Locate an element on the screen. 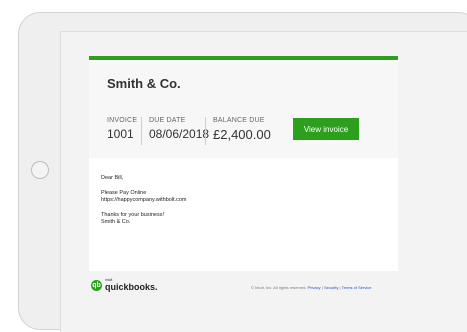 The image size is (467, 332). balance-due-value: £2,400.00 is located at coordinates (242, 134).